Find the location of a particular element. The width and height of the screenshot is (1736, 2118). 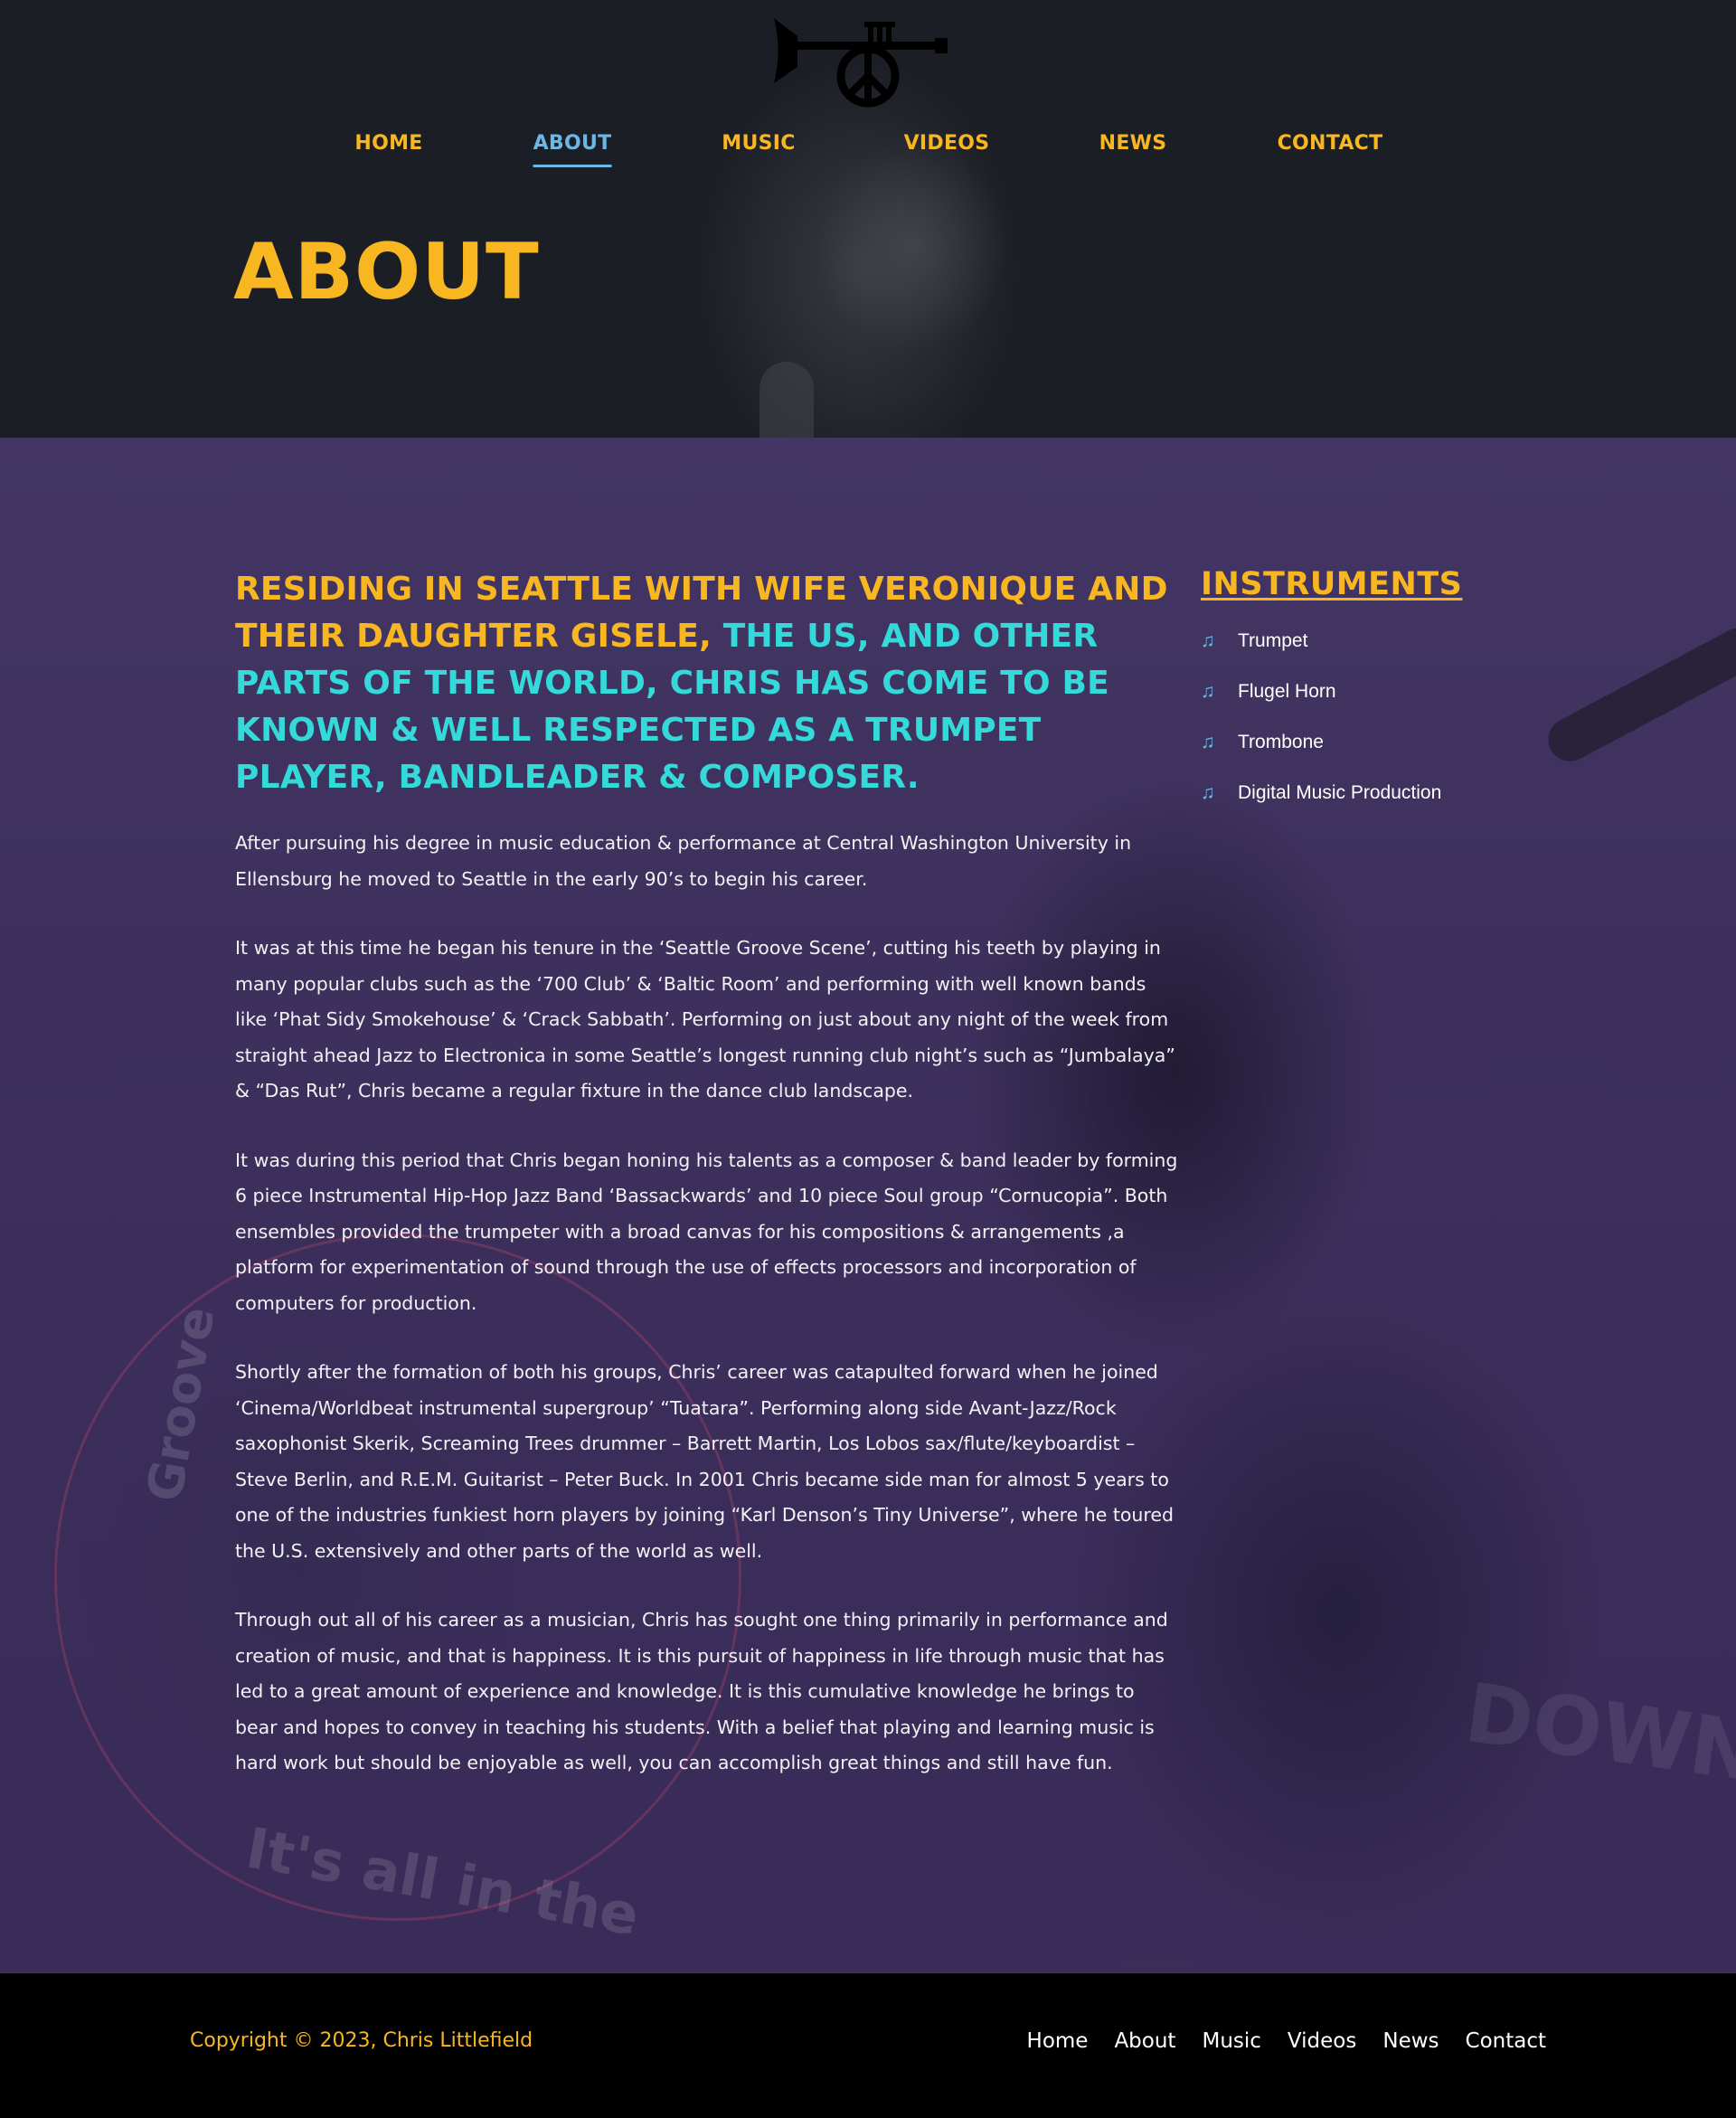

background-microphone is located at coordinates (1638, 694).